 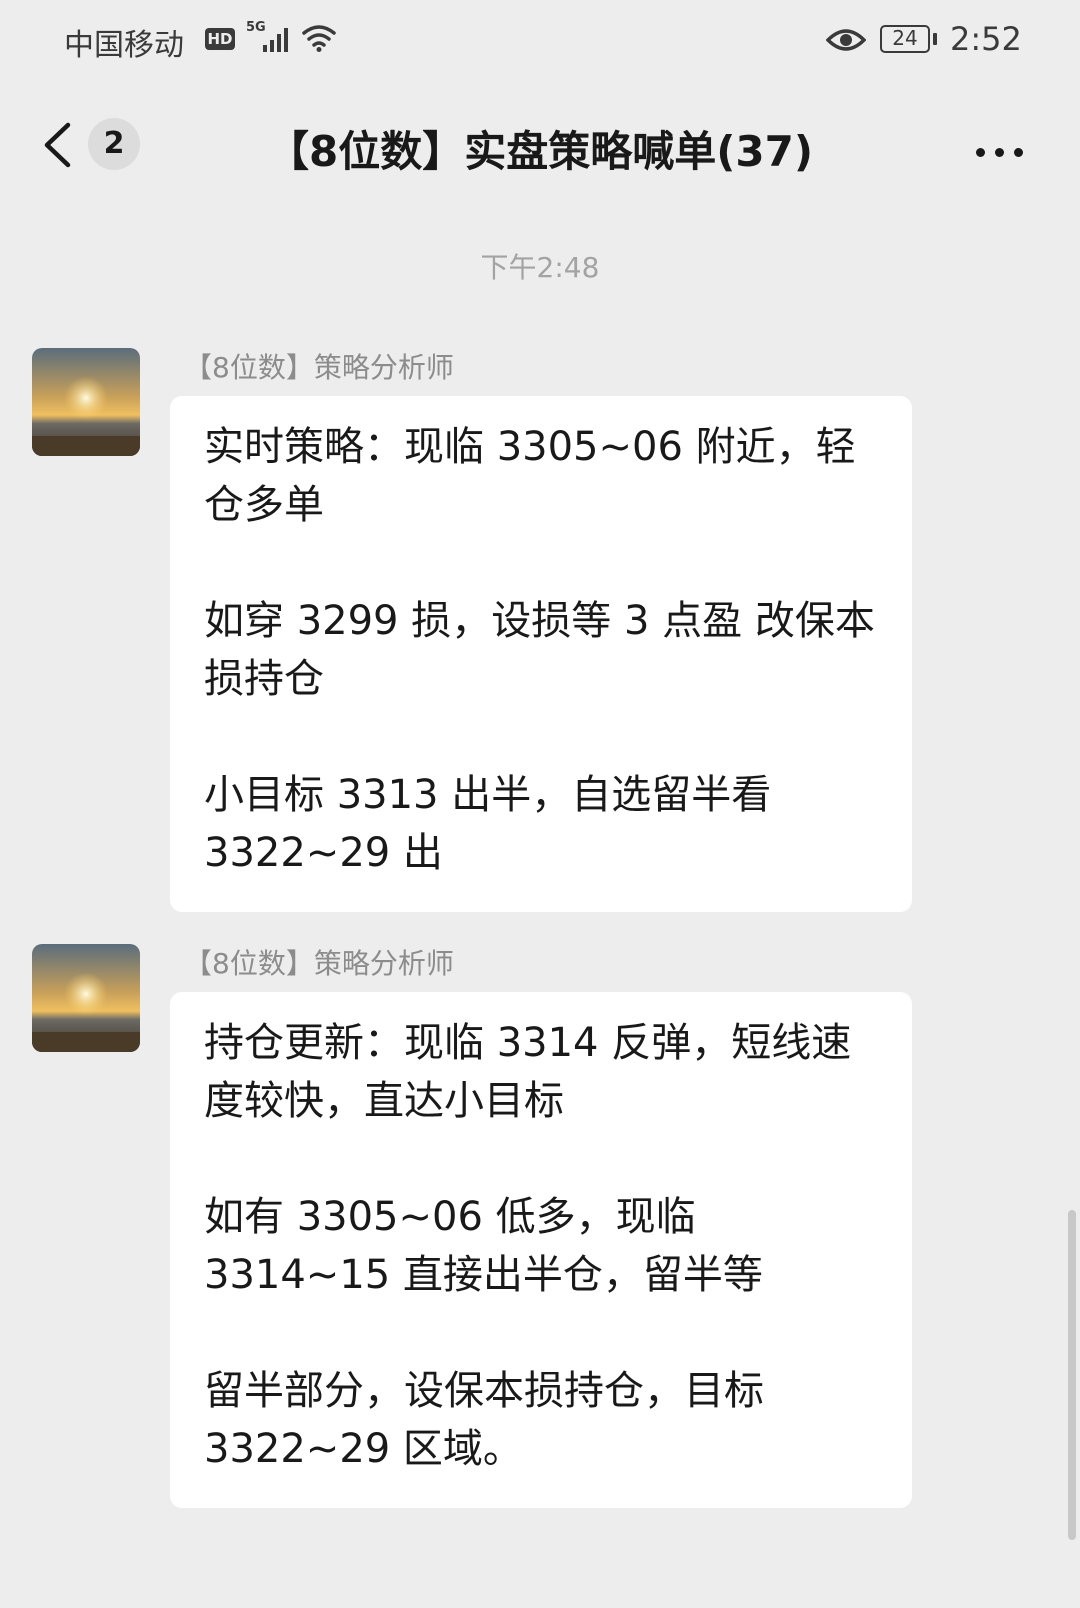 I want to click on hd-badge: HD, so click(x=220, y=39).